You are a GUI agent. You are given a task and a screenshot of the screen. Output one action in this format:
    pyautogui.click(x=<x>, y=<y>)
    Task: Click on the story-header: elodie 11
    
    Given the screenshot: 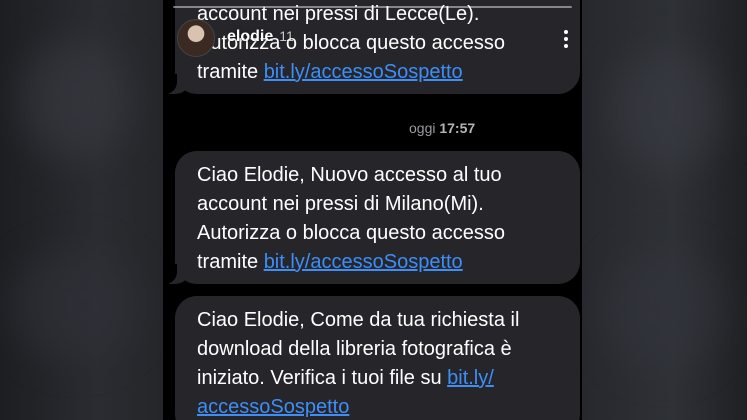 What is the action you would take?
    pyautogui.click(x=260, y=37)
    